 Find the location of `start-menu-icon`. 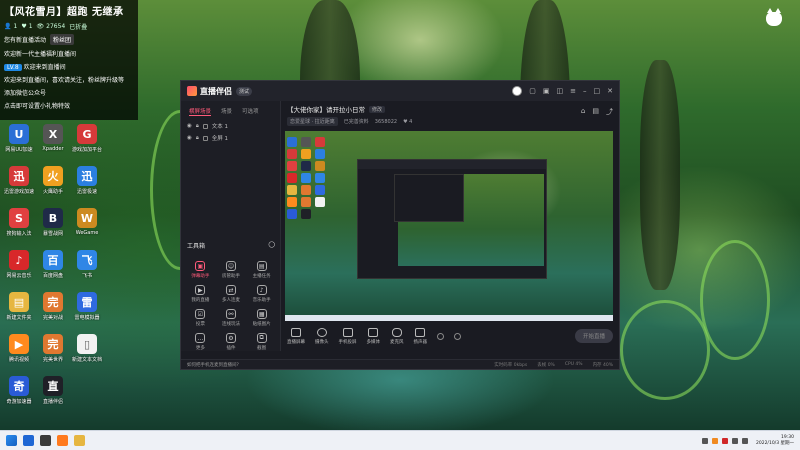

start-menu-icon is located at coordinates (11, 440).